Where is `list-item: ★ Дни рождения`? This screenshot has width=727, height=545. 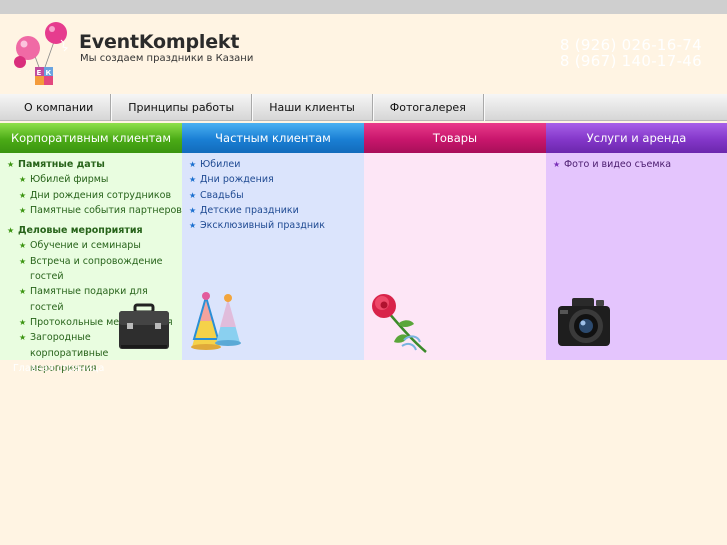
list-item: ★ Дни рождения is located at coordinates (273, 179).